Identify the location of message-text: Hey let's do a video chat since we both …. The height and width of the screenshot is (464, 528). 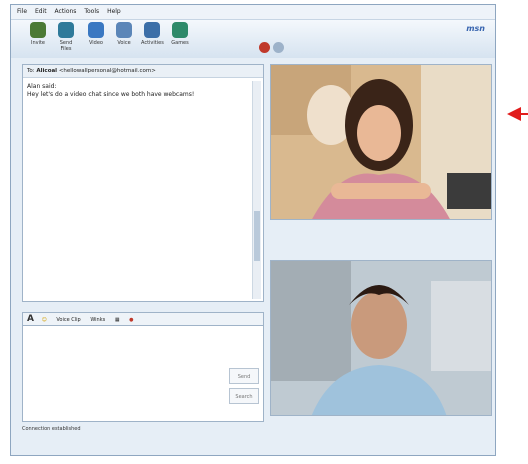
(111, 94).